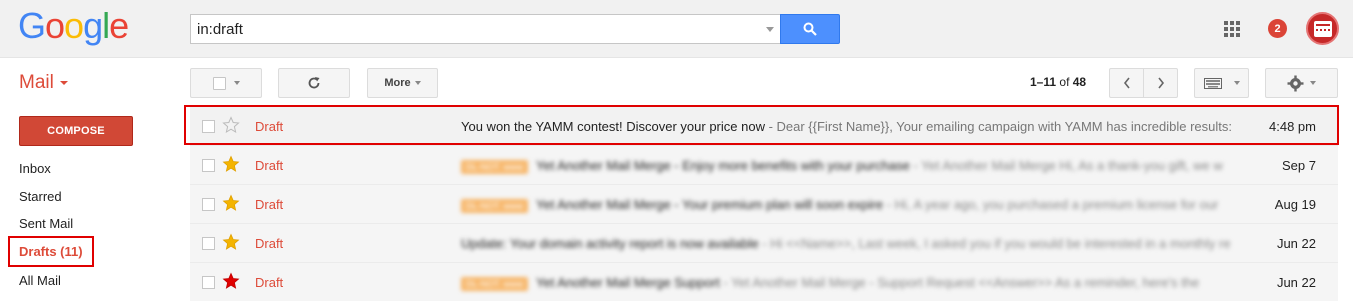  What do you see at coordinates (46, 223) in the screenshot?
I see `sidebar-item-sent-mail: Sent Mail` at bounding box center [46, 223].